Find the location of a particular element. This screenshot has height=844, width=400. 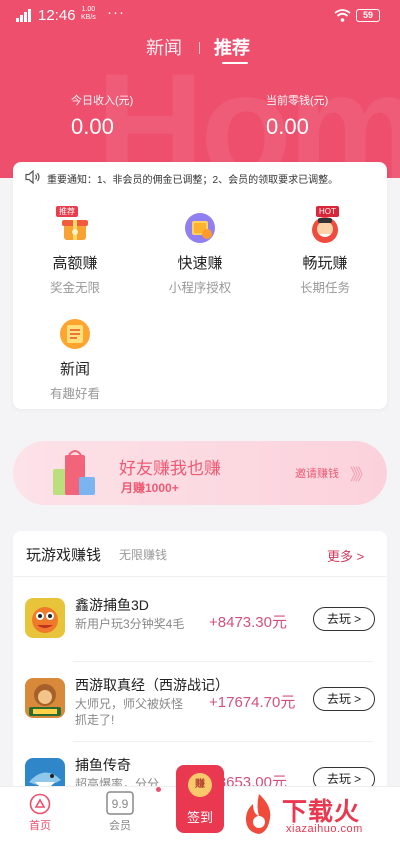

status-time: 12:46 is located at coordinates (57, 15).